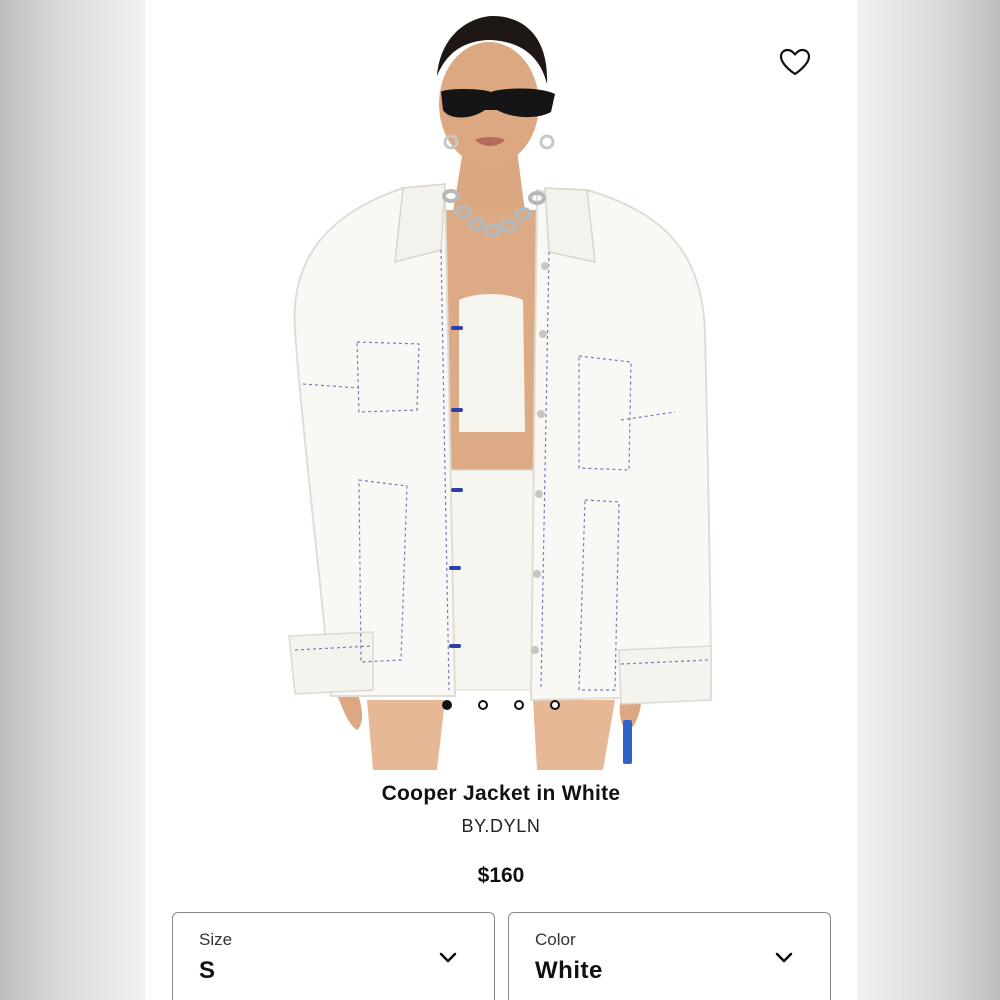 This screenshot has height=1000, width=1000. I want to click on product-price: $160, so click(501, 875).